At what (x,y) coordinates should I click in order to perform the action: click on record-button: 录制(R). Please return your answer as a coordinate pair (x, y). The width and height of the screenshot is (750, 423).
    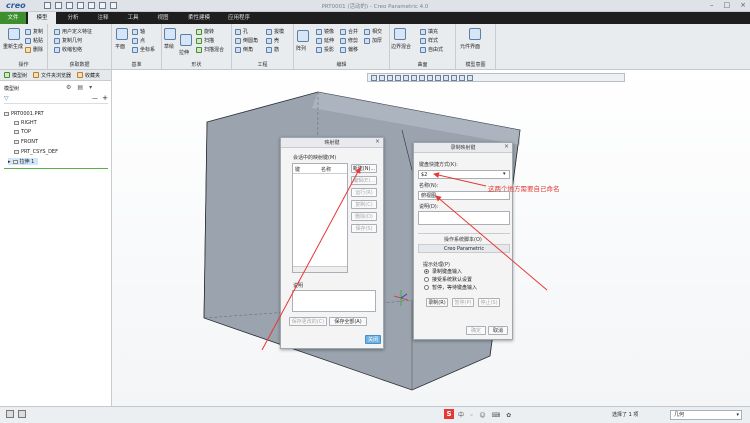
    Looking at the image, I should click on (437, 302).